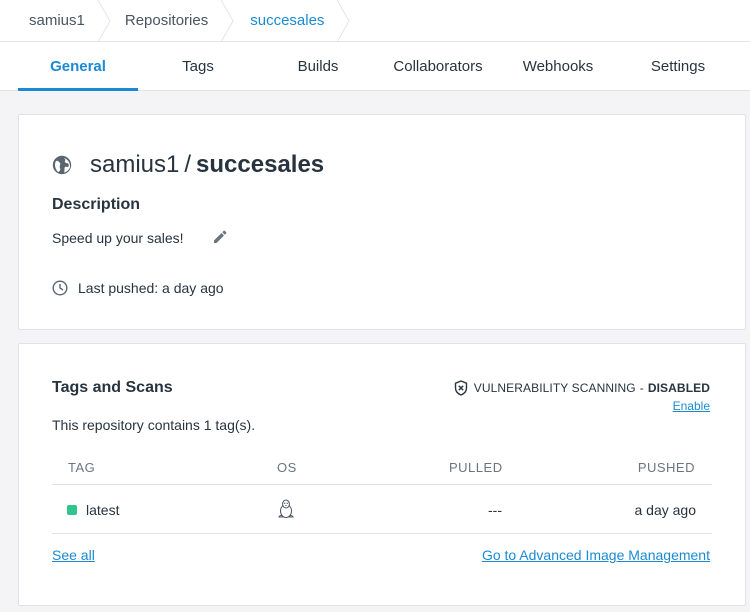 This screenshot has width=750, height=612. What do you see at coordinates (78, 66) in the screenshot?
I see `tab-general: General` at bounding box center [78, 66].